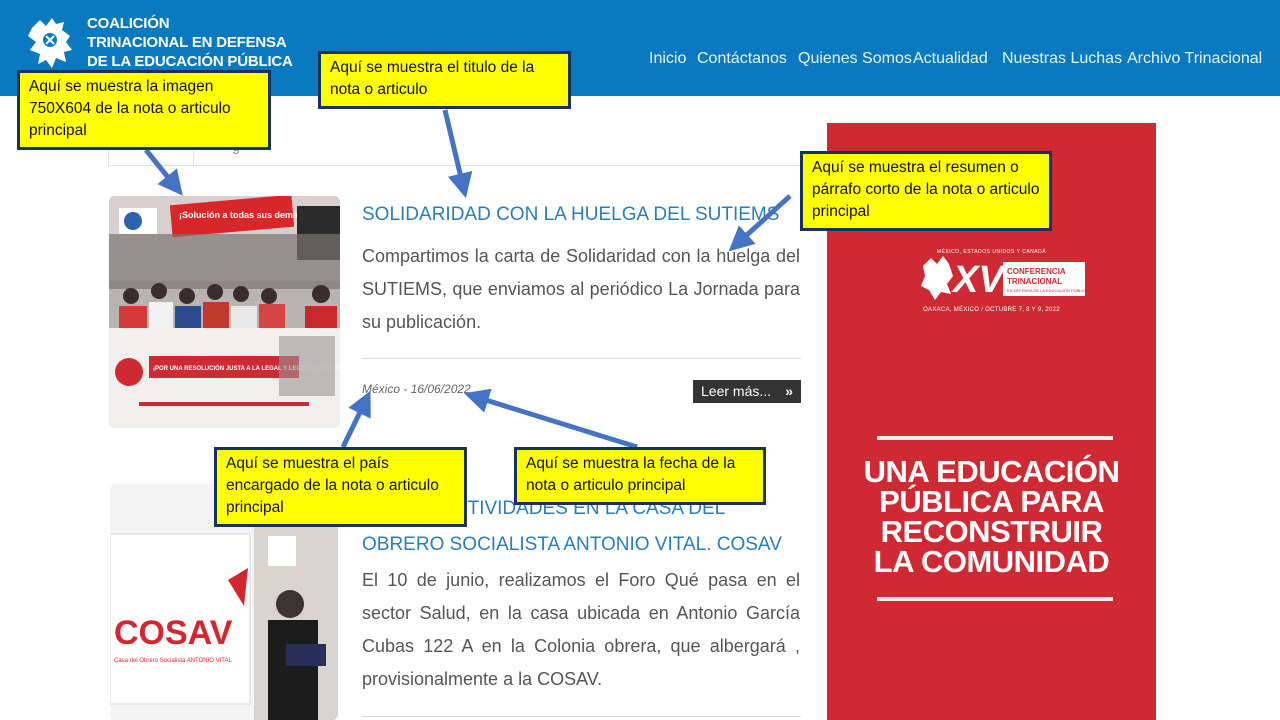  Describe the element at coordinates (1062, 59) in the screenshot. I see `nav-item-nuestras-luchas: Nuestras Luchas` at that location.